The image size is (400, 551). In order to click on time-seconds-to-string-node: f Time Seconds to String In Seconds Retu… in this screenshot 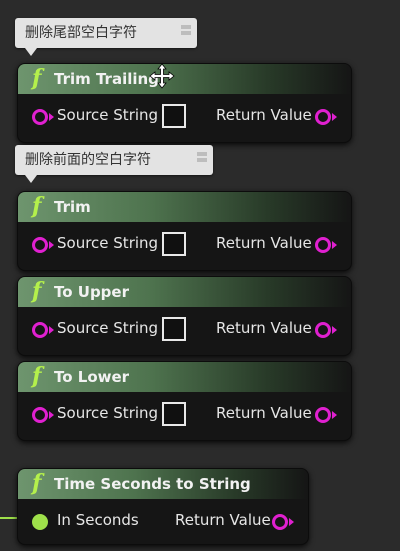, I will do `click(163, 506)`.